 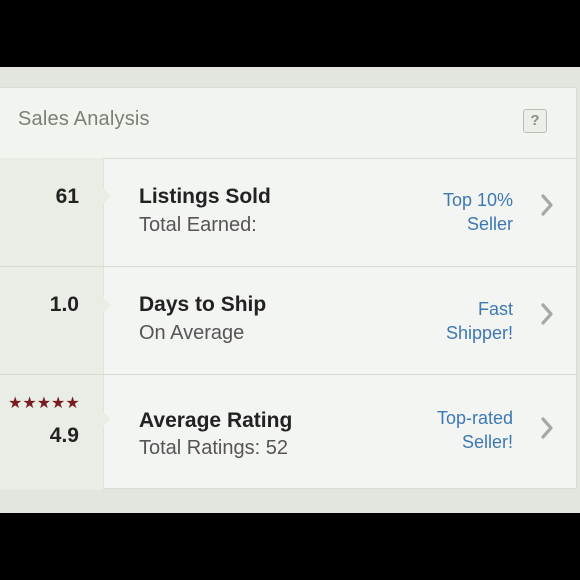 I want to click on stat-sublabel: Total Ratings: 52, so click(x=213, y=448).